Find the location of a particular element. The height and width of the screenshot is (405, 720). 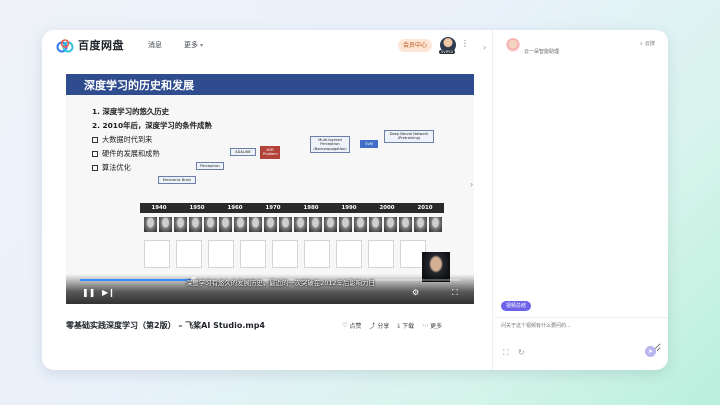

slide-point-2: 2. 2010年后，深度学习的条件成熟 is located at coordinates (152, 125).